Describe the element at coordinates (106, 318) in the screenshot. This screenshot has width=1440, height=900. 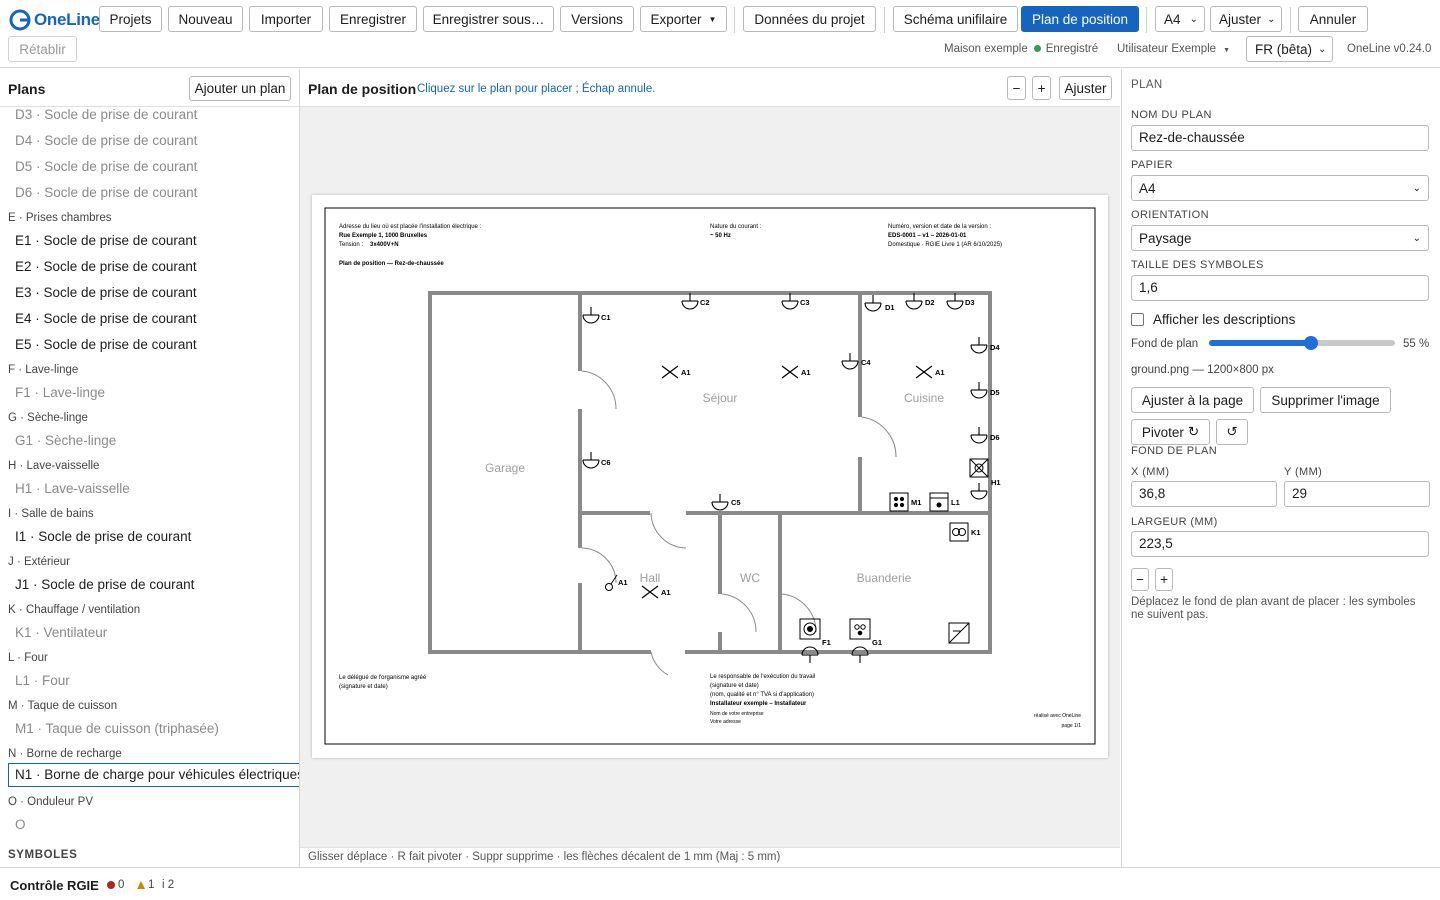
I see `list-item: E4 · Socle de prise de courant` at that location.